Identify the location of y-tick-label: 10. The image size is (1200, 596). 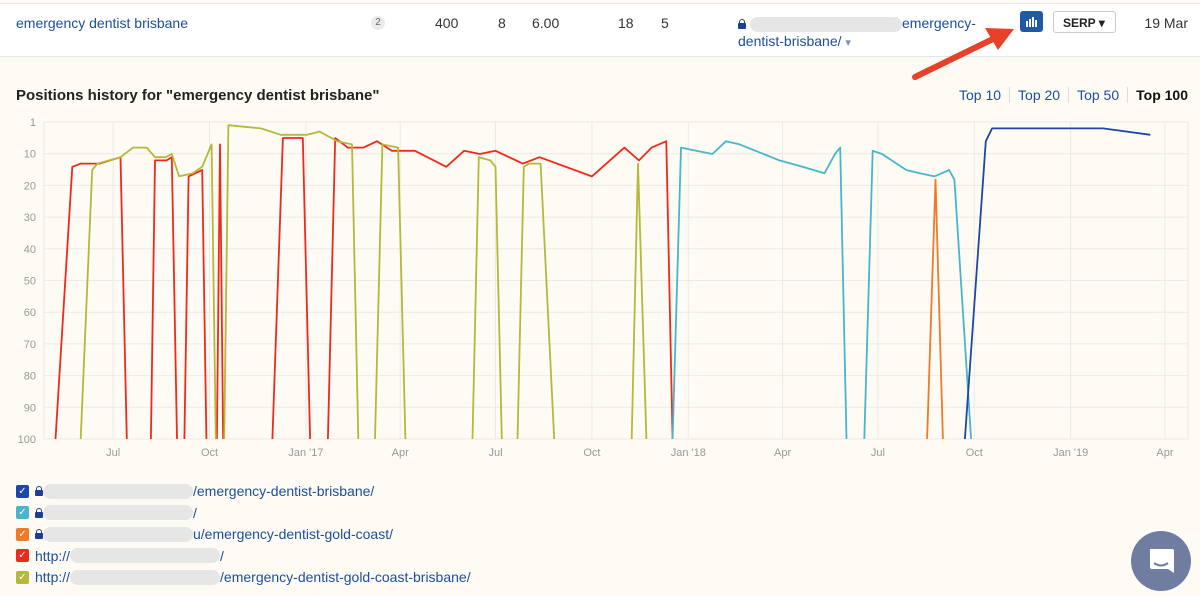
(30, 155).